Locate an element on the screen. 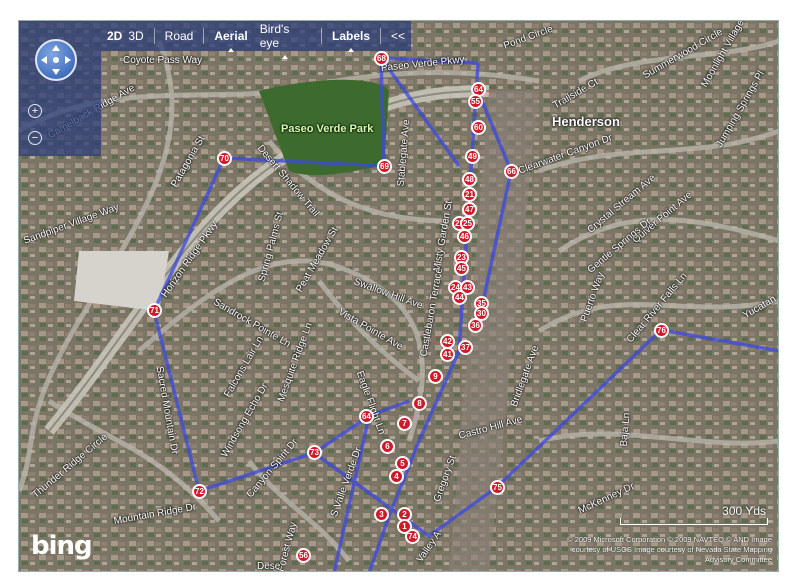 The width and height of the screenshot is (799, 580). route-marker: 36 is located at coordinates (475, 325).